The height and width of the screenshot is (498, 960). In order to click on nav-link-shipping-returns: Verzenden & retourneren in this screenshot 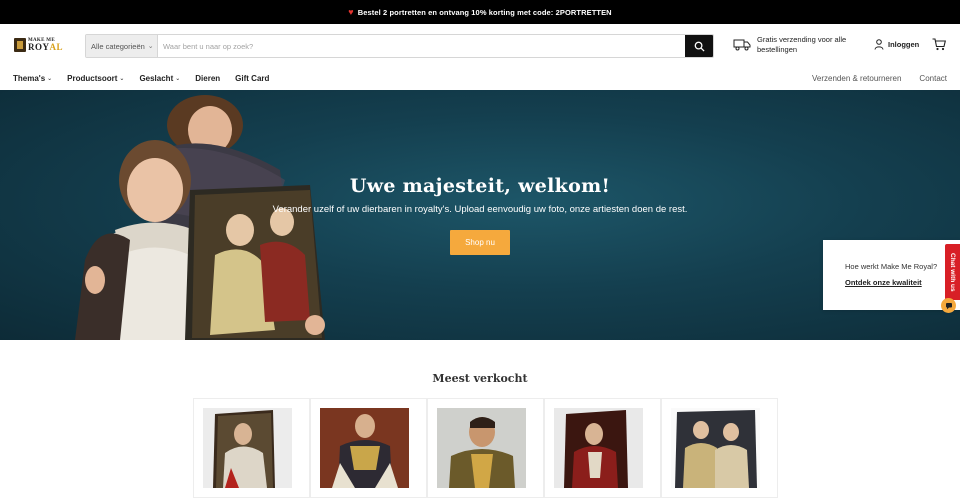, I will do `click(856, 78)`.